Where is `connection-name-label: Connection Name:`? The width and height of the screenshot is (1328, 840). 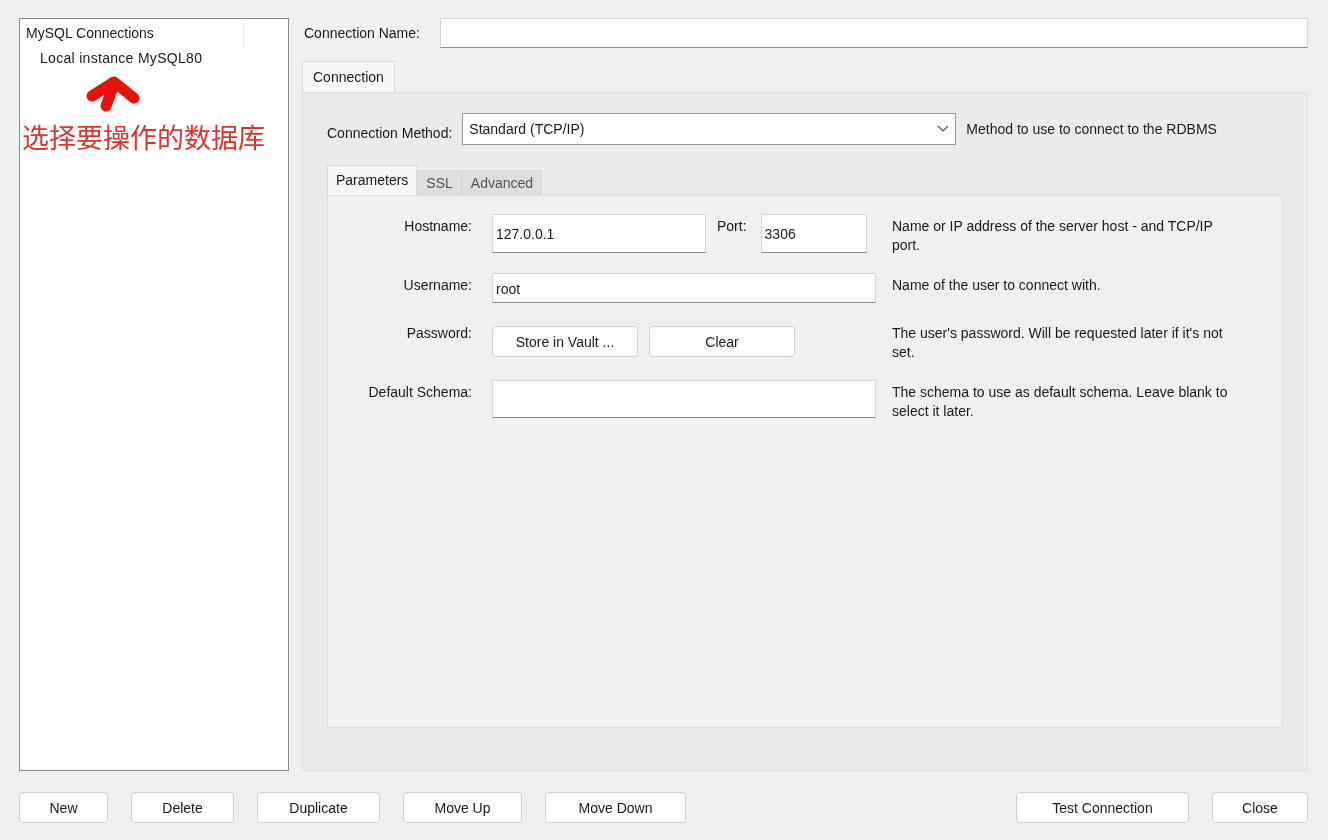 connection-name-label: Connection Name: is located at coordinates (361, 33).